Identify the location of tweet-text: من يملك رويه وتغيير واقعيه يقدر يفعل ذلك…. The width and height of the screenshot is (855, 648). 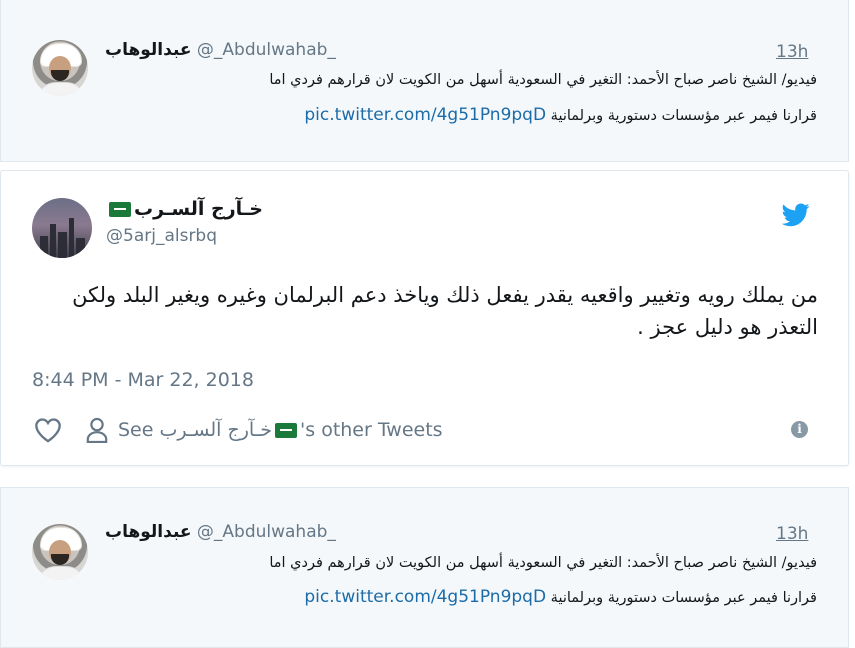
(445, 311).